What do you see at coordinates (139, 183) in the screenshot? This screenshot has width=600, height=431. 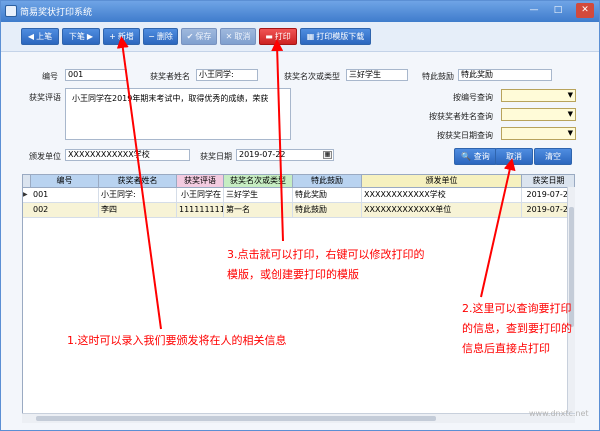 I see `arrow-to-add-button` at bounding box center [139, 183].